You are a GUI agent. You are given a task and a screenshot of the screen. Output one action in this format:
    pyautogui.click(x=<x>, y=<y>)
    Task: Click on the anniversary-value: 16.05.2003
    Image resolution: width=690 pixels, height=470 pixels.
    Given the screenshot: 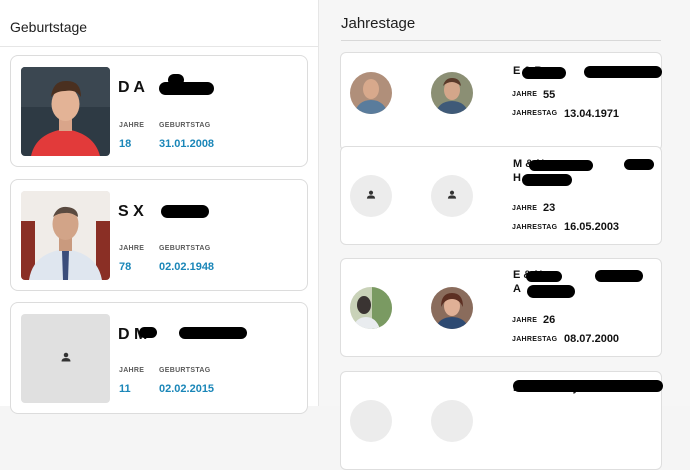 What is the action you would take?
    pyautogui.click(x=592, y=227)
    